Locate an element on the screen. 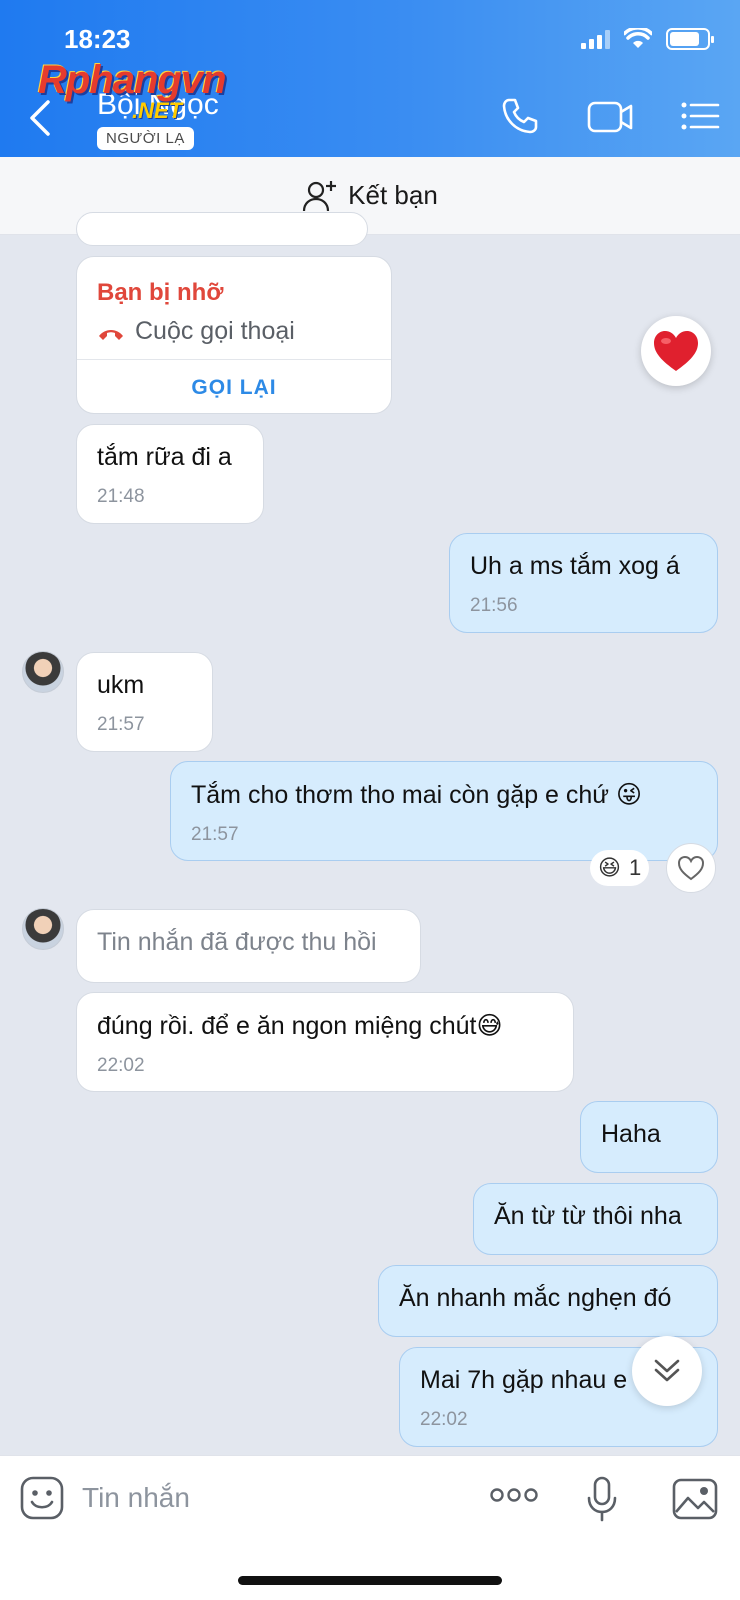 The image size is (740, 1600). react-button is located at coordinates (691, 868).